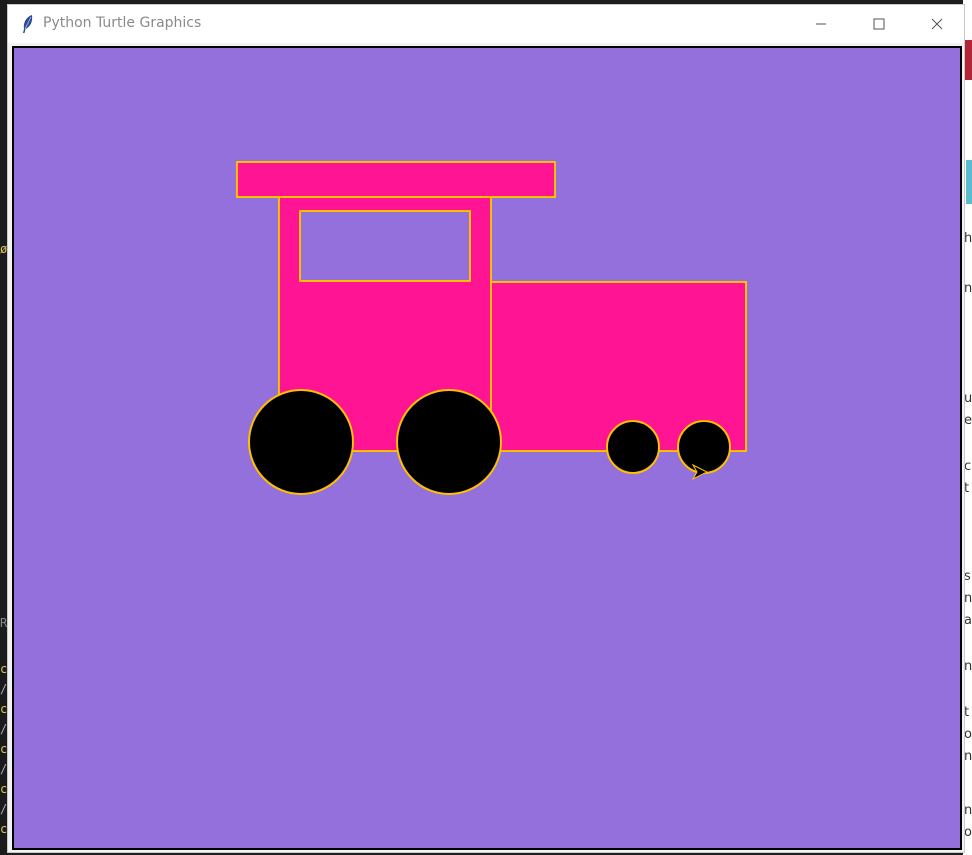 The height and width of the screenshot is (855, 972). I want to click on big-wheel-right, so click(449, 442).